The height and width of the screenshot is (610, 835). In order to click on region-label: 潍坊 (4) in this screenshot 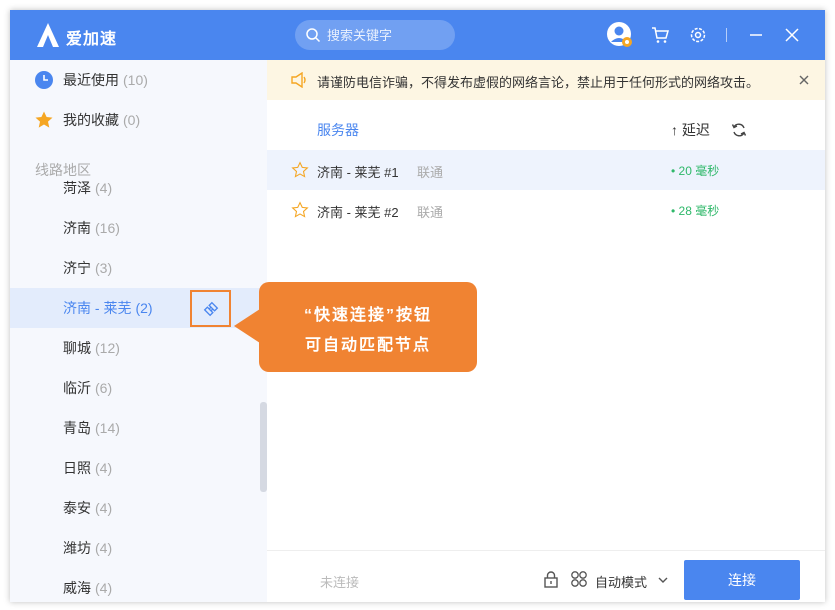, I will do `click(87, 548)`.